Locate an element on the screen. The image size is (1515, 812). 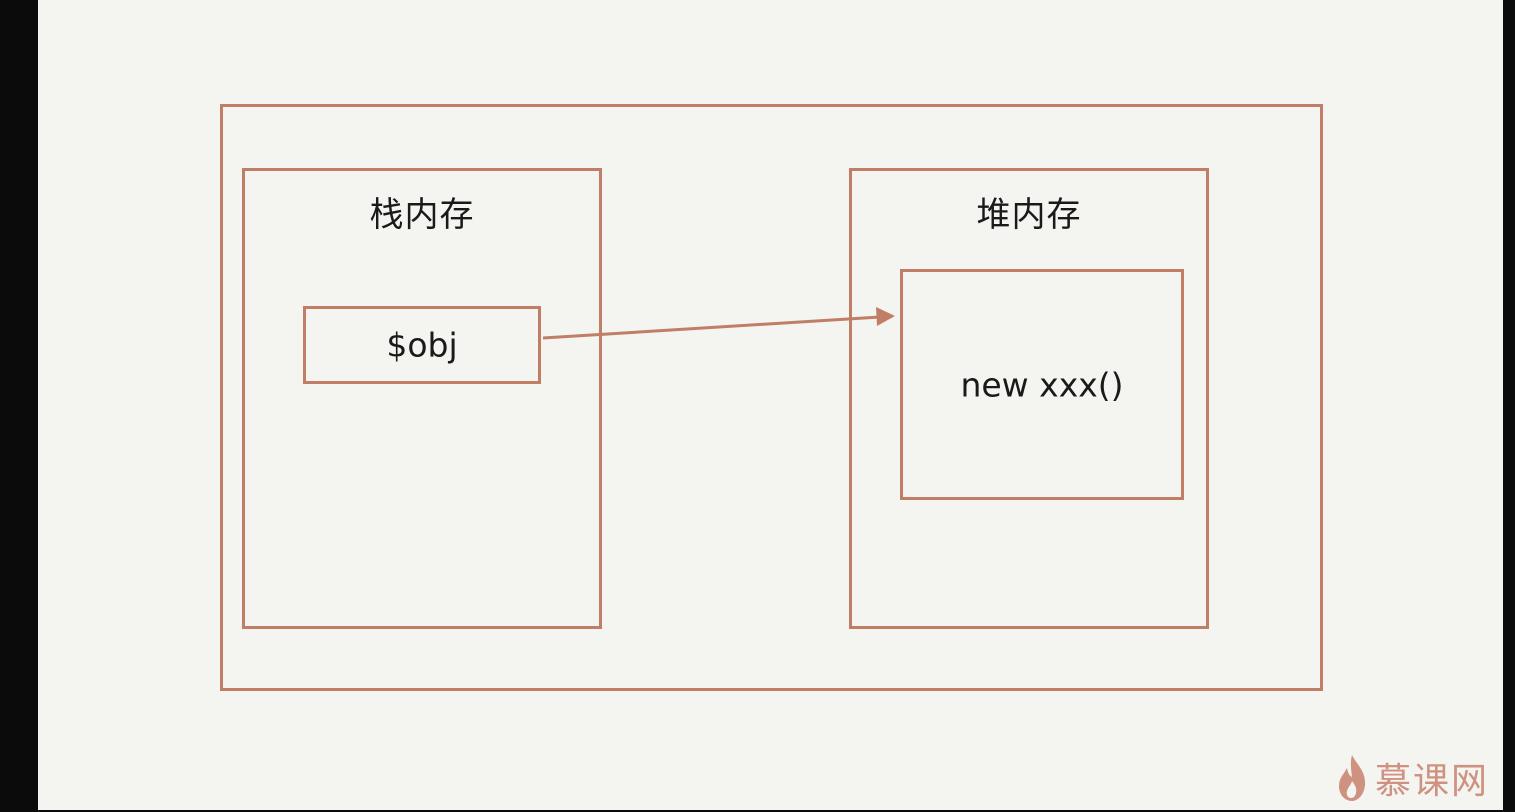
variable-box: $obj is located at coordinates (422, 345).